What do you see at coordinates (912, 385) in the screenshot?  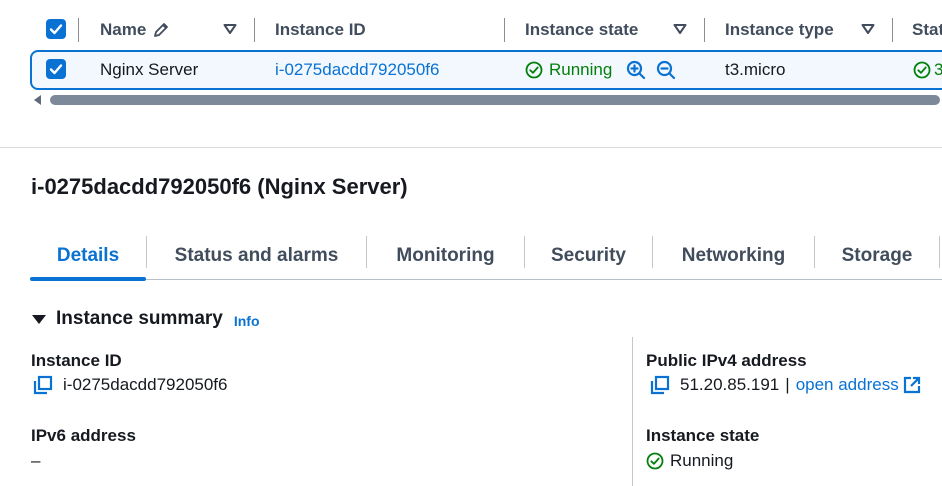 I see `external-link-icon` at bounding box center [912, 385].